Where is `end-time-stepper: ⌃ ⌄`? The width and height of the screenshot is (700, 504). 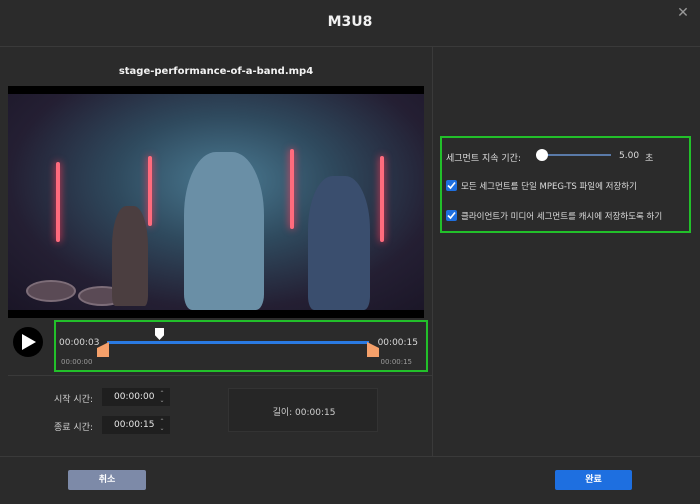 end-time-stepper: ⌃ ⌄ is located at coordinates (162, 425).